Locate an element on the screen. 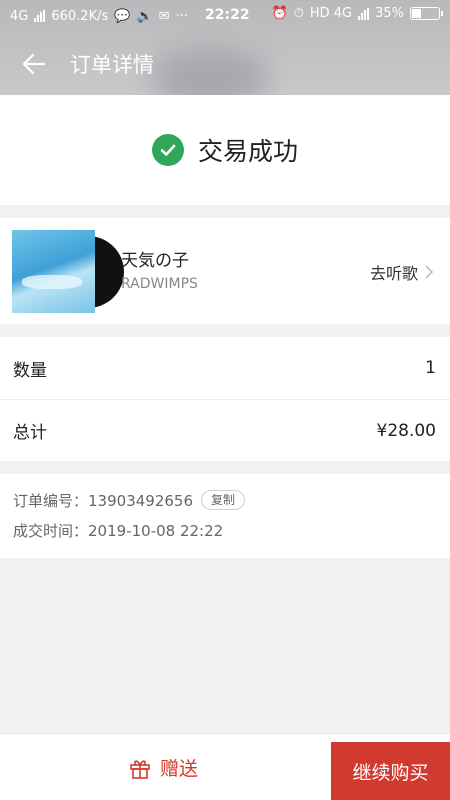 The width and height of the screenshot is (450, 800). mute-icon: 🔈 is located at coordinates (144, 16).